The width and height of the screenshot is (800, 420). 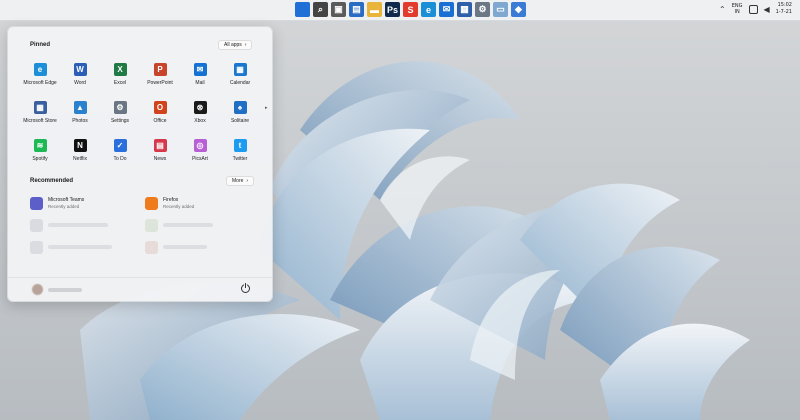 What do you see at coordinates (80, 107) in the screenshot?
I see `photos-icon: ▲` at bounding box center [80, 107].